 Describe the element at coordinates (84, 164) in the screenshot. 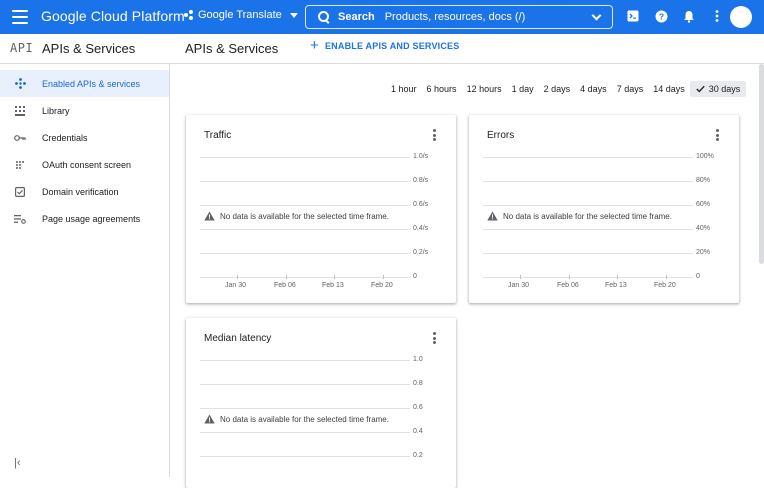

I see `sidebar-item-oauth: OAuth consent screen` at that location.